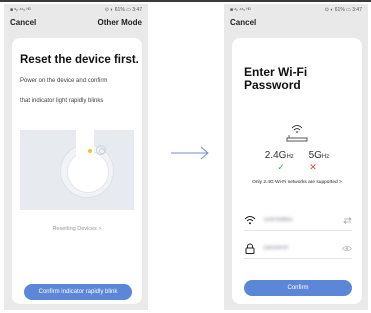  What do you see at coordinates (272, 85) in the screenshot?
I see `title-line-2: Password` at bounding box center [272, 85].